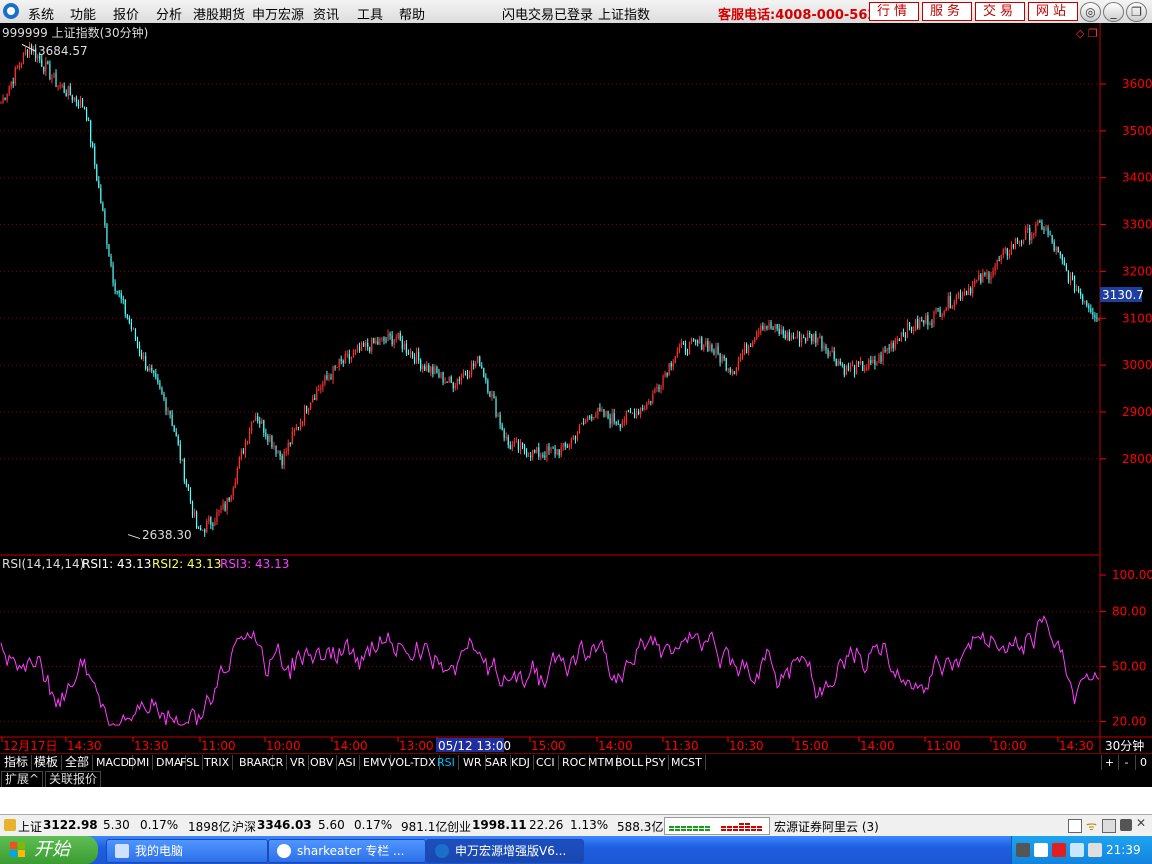 The image size is (1152, 864). I want to click on menu-info: 资讯, so click(326, 13).